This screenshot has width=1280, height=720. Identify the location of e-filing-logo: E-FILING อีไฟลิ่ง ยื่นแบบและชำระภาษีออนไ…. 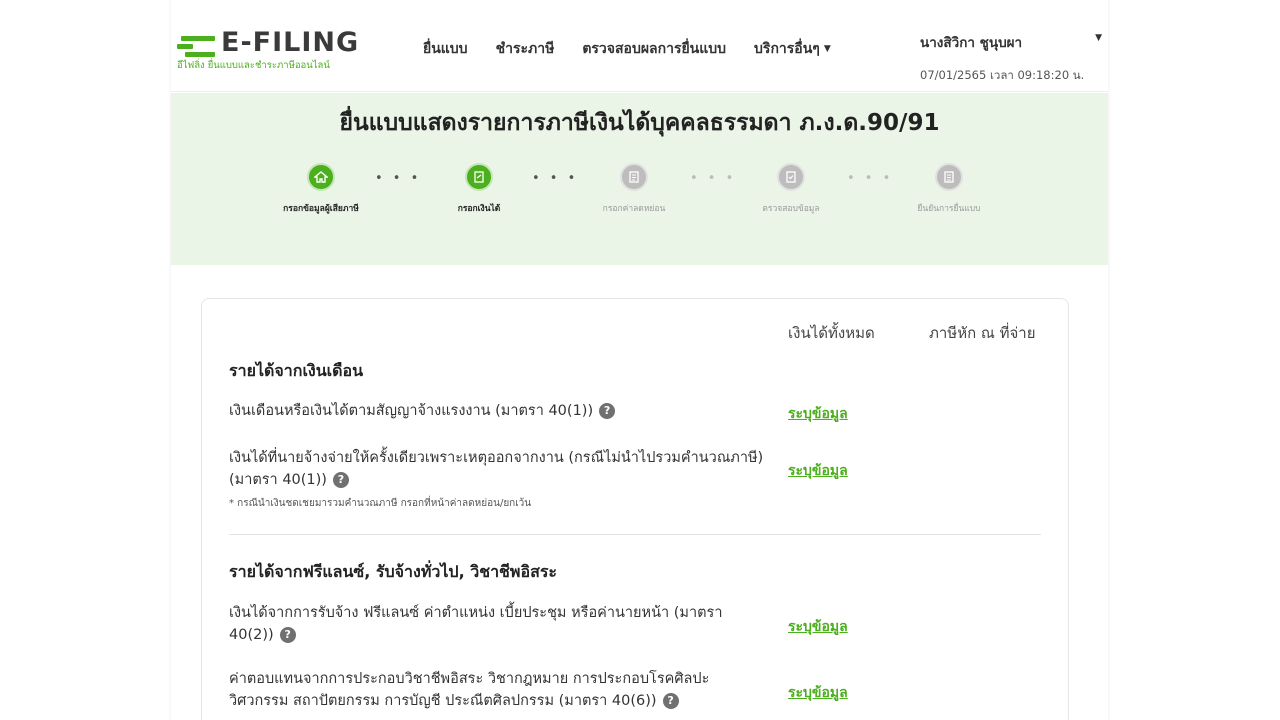
(272, 50).